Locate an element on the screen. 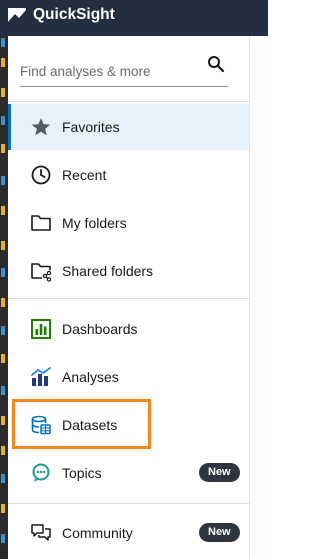 This screenshot has width=320, height=559. nav-item-shared-folders: Shared folders is located at coordinates (128, 271).